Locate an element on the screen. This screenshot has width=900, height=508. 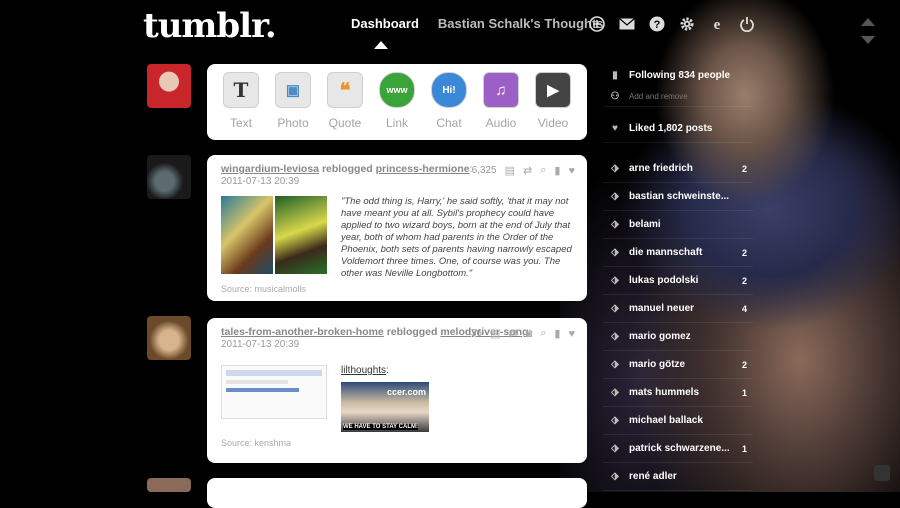
compose-photo-button: ▣ Photo is located at coordinates (293, 101).